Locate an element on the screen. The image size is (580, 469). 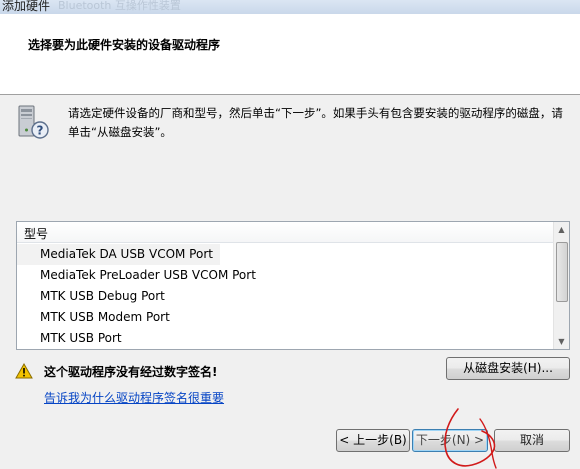
scroll-up-icon: ▲ is located at coordinates (561, 229).